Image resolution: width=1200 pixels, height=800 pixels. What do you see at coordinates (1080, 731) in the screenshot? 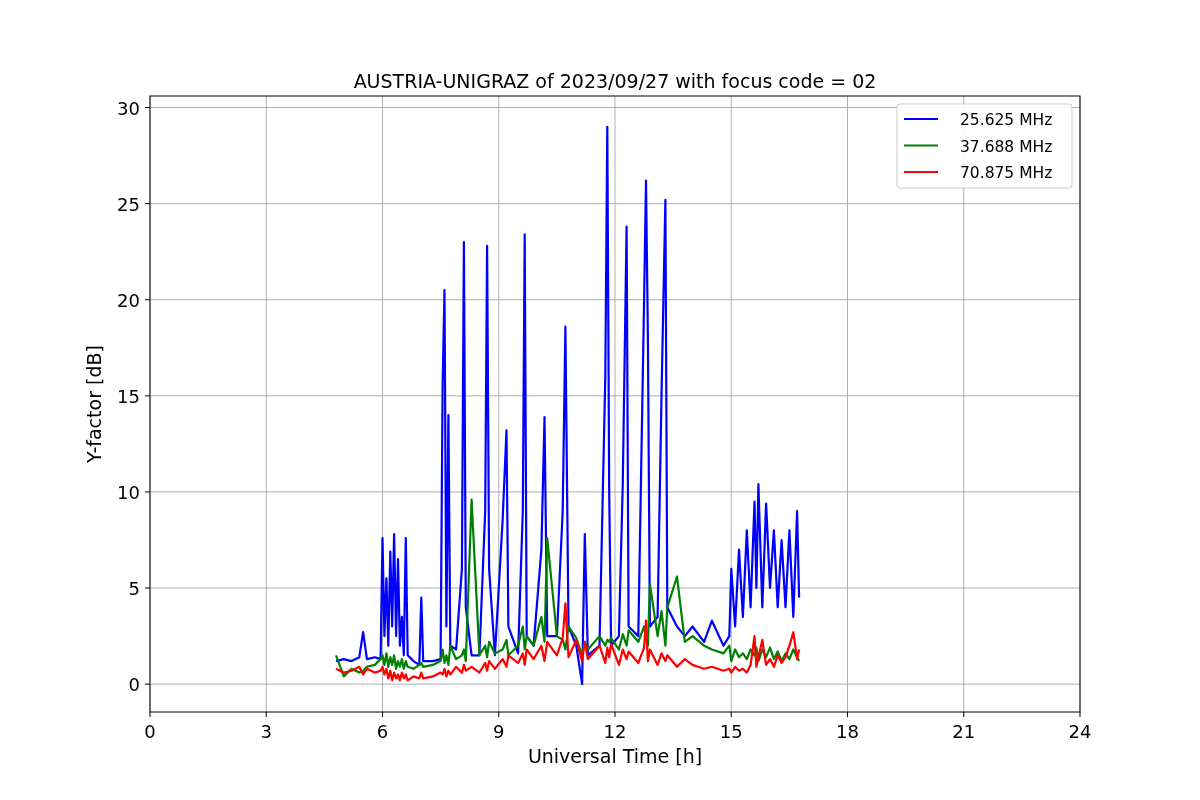
I see `tick-label: 24` at bounding box center [1080, 731].